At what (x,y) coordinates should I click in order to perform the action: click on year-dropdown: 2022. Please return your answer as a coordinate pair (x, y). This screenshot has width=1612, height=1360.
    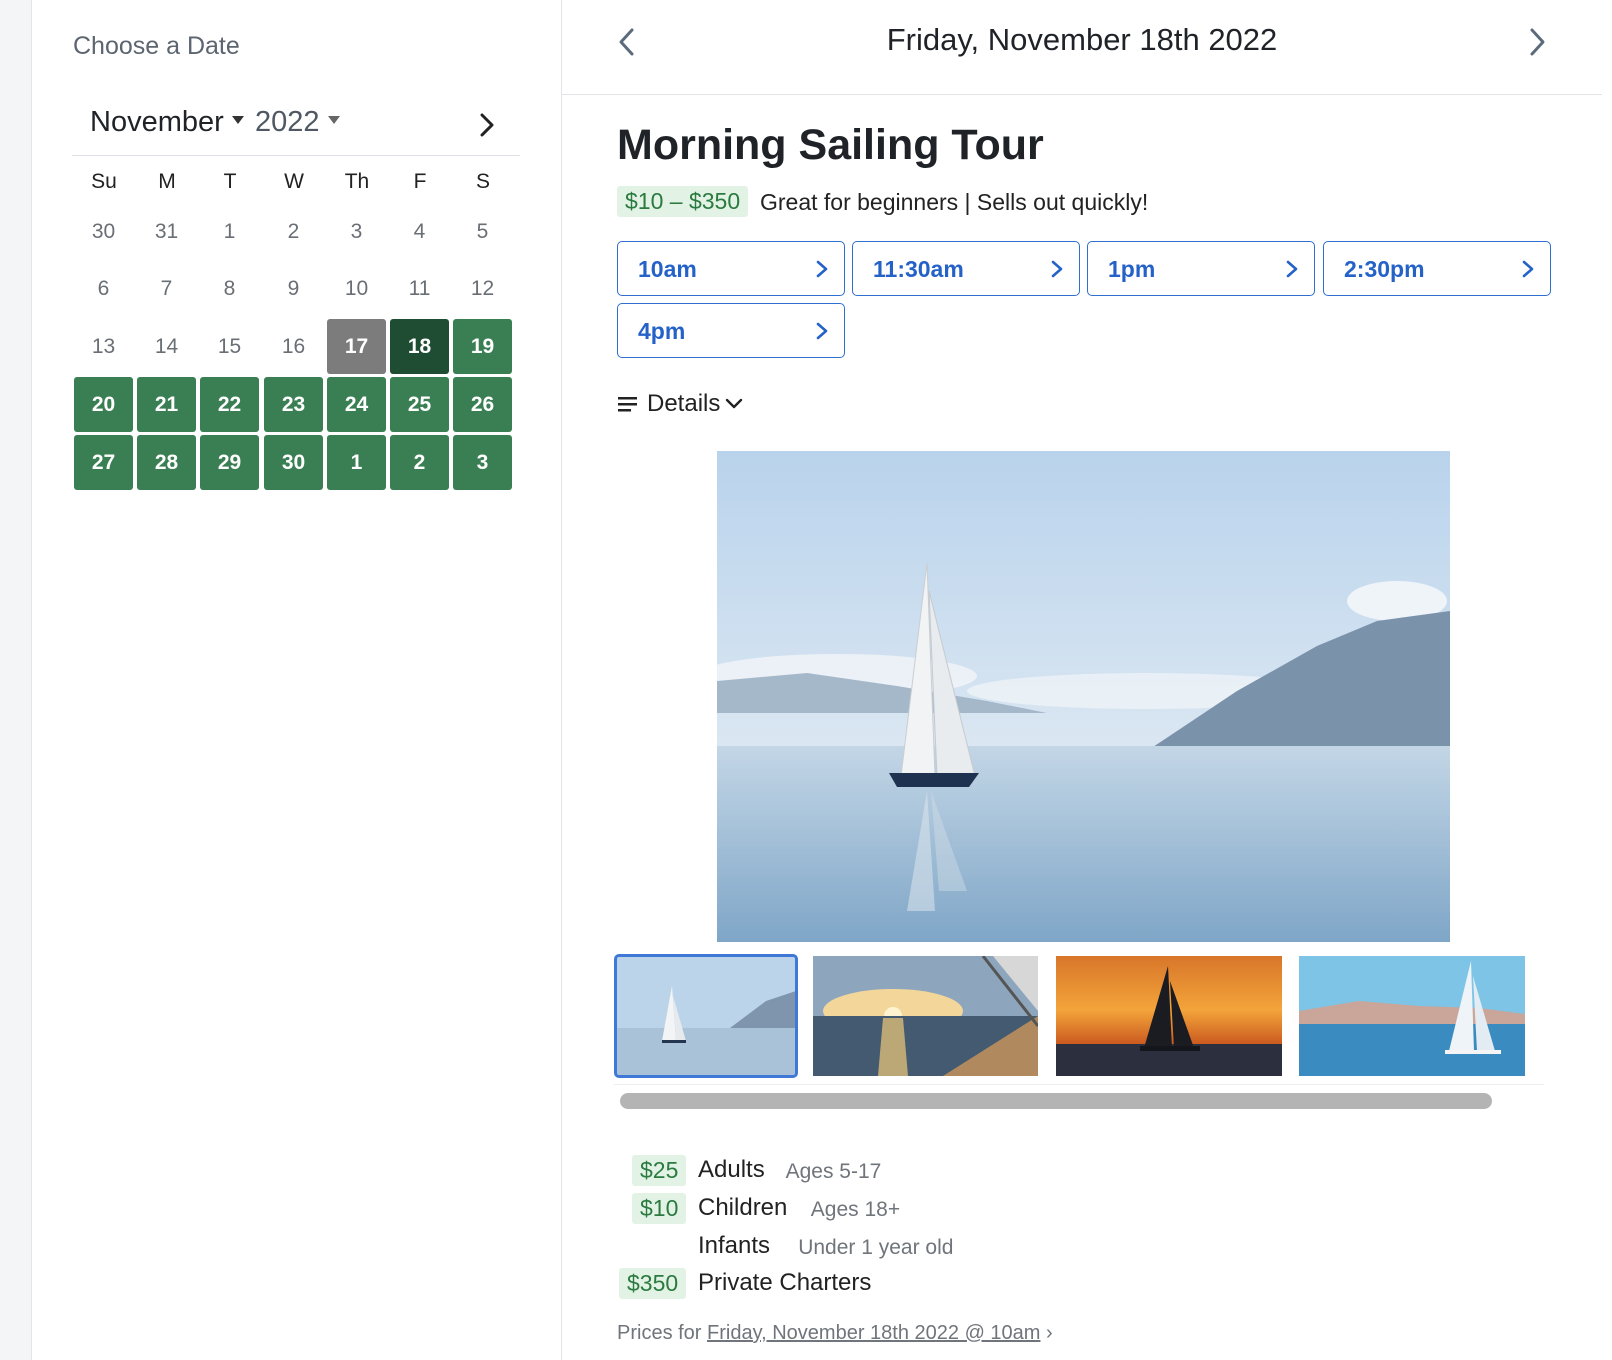
    Looking at the image, I should click on (297, 122).